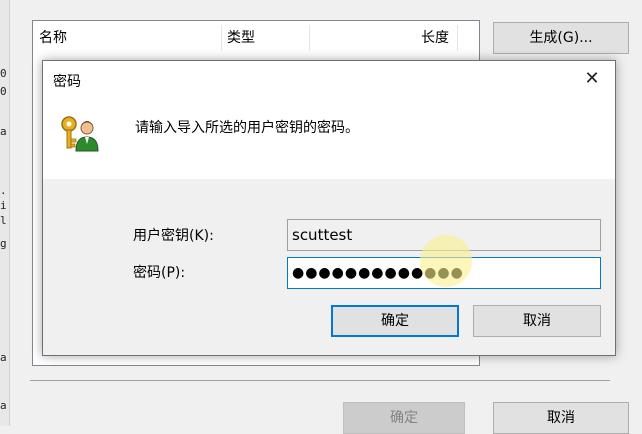 This screenshot has height=434, width=642. Describe the element at coordinates (67, 82) in the screenshot. I see `dialog-title: 密码` at that location.